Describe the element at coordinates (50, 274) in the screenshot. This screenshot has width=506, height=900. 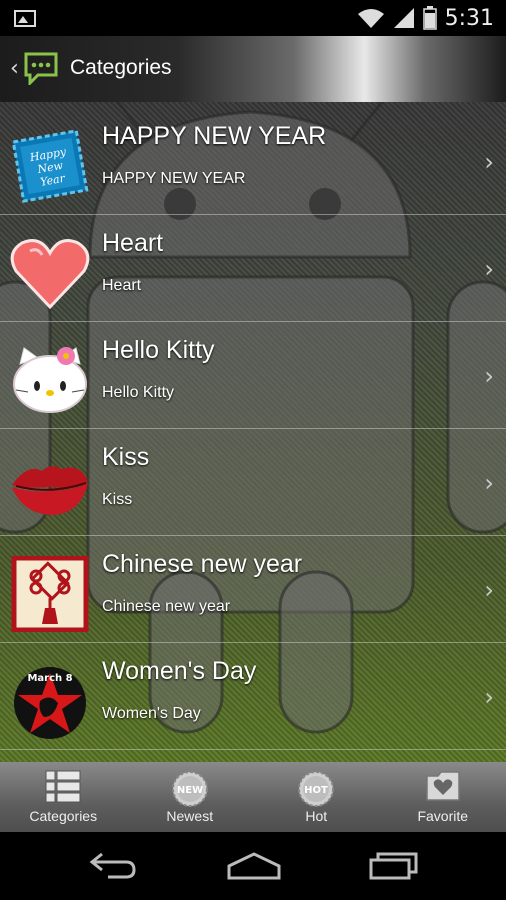
I see `heart-icon` at that location.